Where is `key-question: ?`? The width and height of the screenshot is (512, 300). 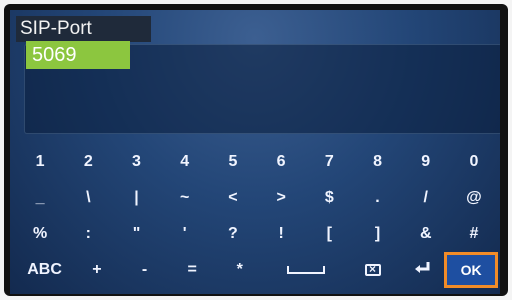
key-question: ? is located at coordinates (233, 234).